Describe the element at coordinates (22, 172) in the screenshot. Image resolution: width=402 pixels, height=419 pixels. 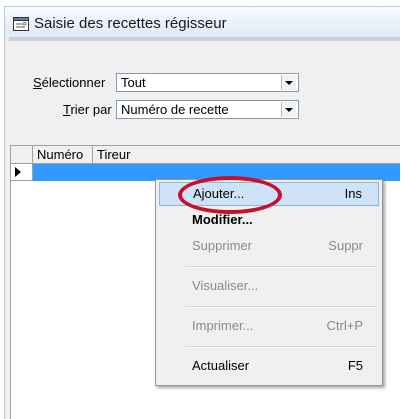
I see `current-row-arrow-icon` at that location.